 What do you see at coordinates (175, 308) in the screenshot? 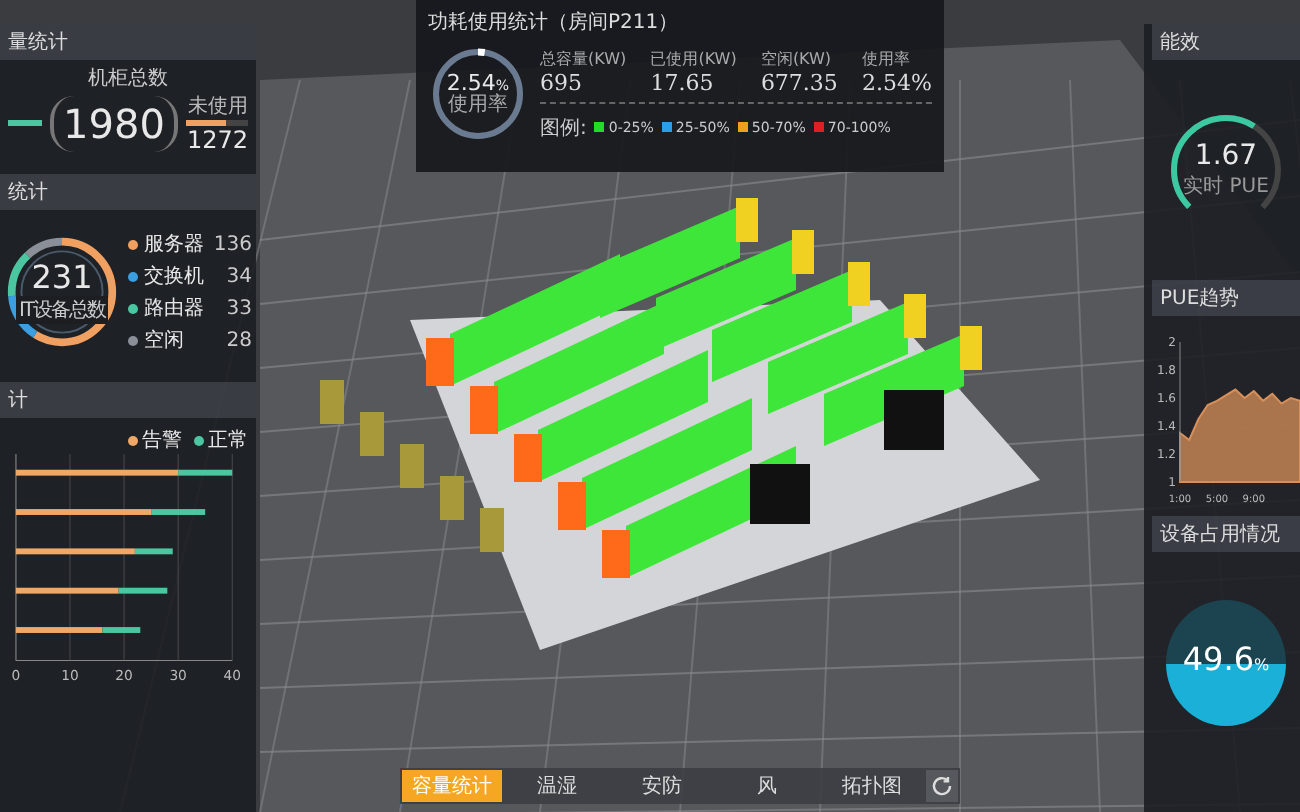
I see `legend-label: 路由器` at bounding box center [175, 308].